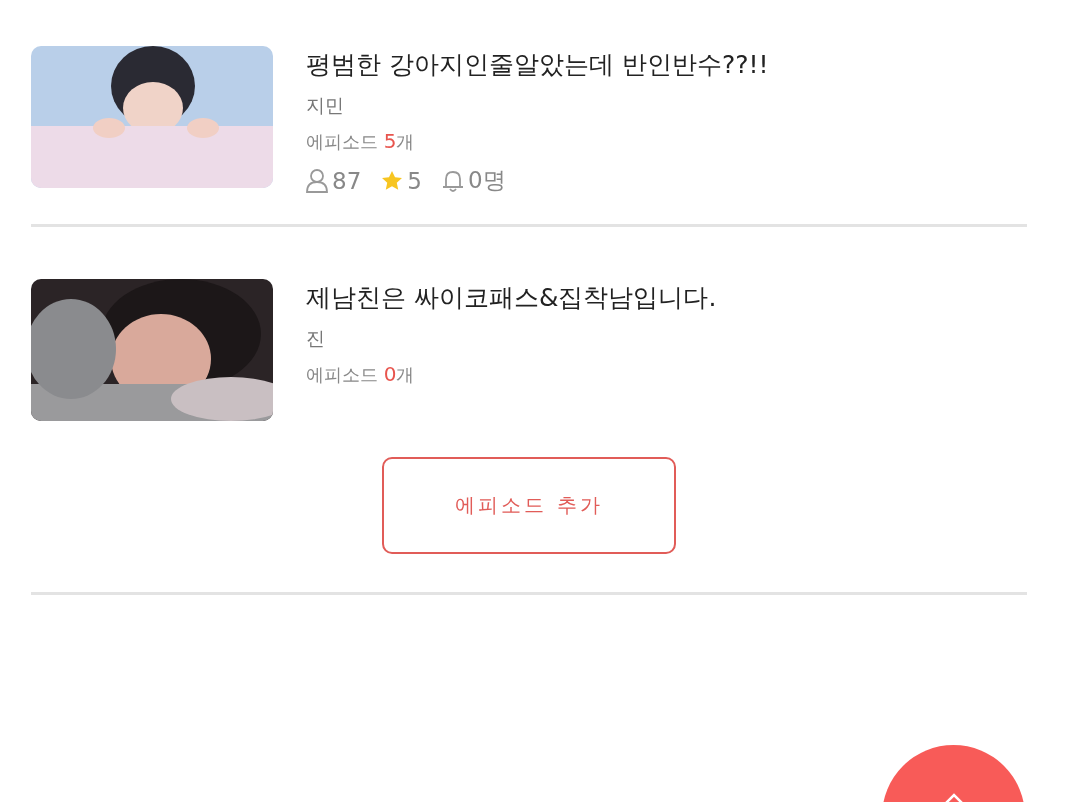  What do you see at coordinates (414, 180) in the screenshot?
I see `rating: 5` at bounding box center [414, 180].